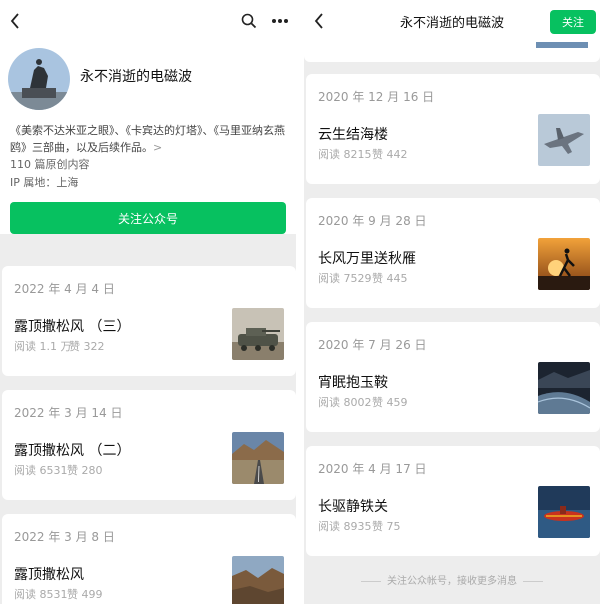  Describe the element at coordinates (453, 253) in the screenshot. I see `article-card: 2020 年 9 月 28 日 长风万里送秋雁 阅读 7529 赞 445` at that location.